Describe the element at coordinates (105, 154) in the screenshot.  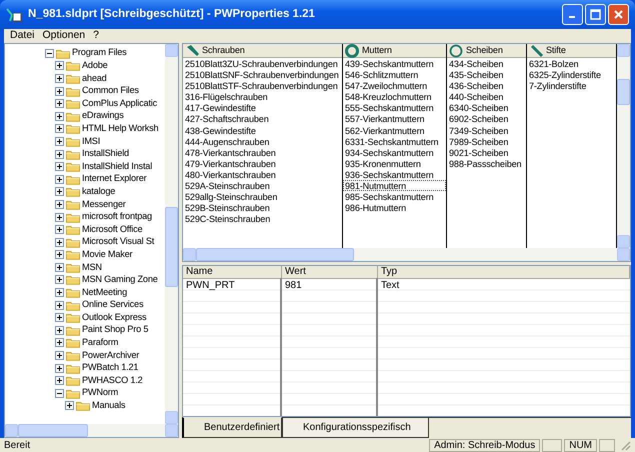
I see `tree-item: InstallShield` at that location.